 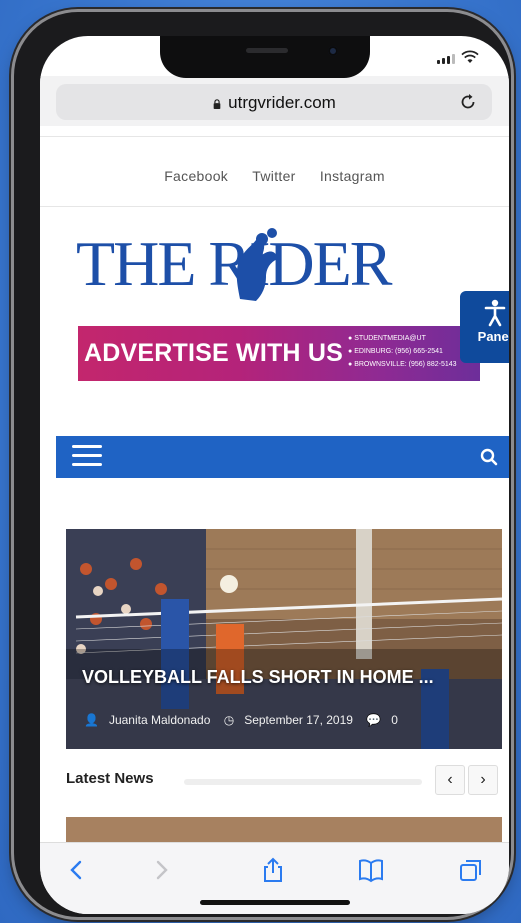 I want to click on url-text: utrgvrider.com, so click(x=282, y=102).